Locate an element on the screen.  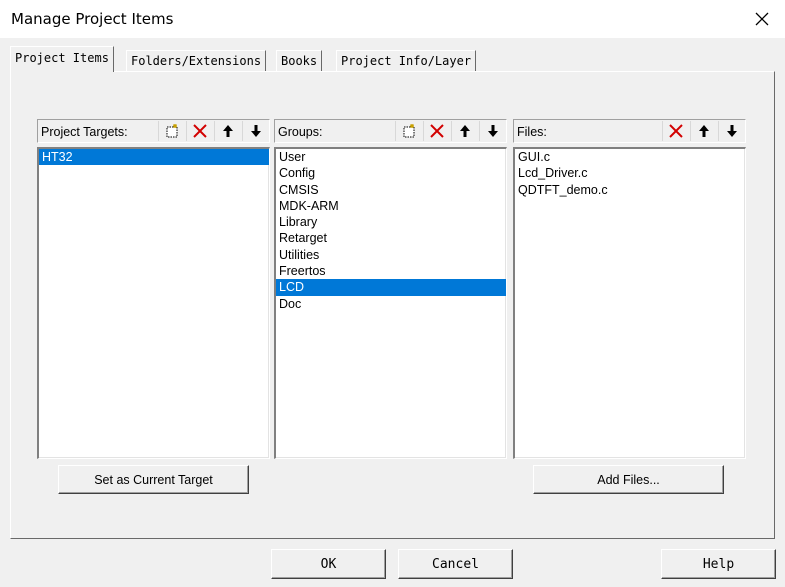
move-group-up-button is located at coordinates (464, 131).